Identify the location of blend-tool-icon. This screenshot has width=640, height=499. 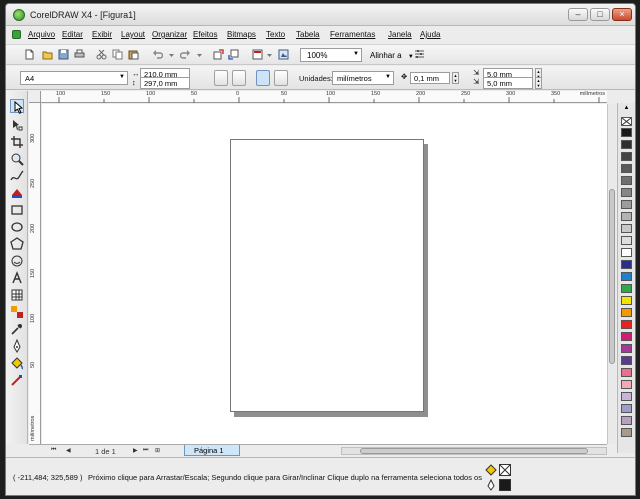
(17, 312).